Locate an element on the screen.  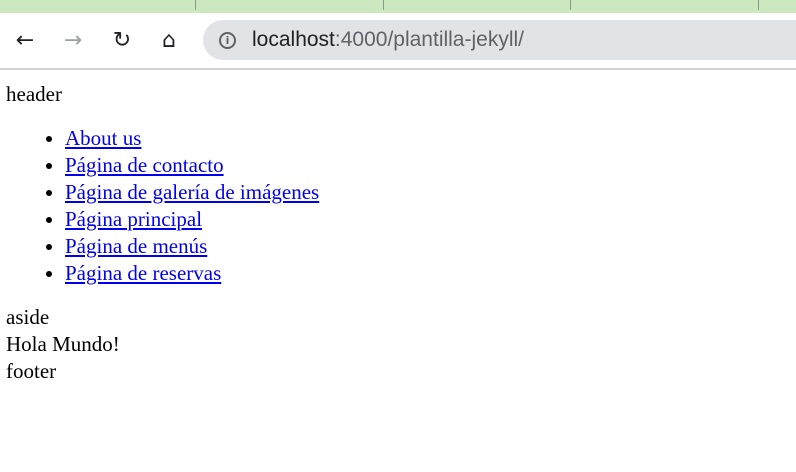
link-principal: Página principal is located at coordinates (133, 219).